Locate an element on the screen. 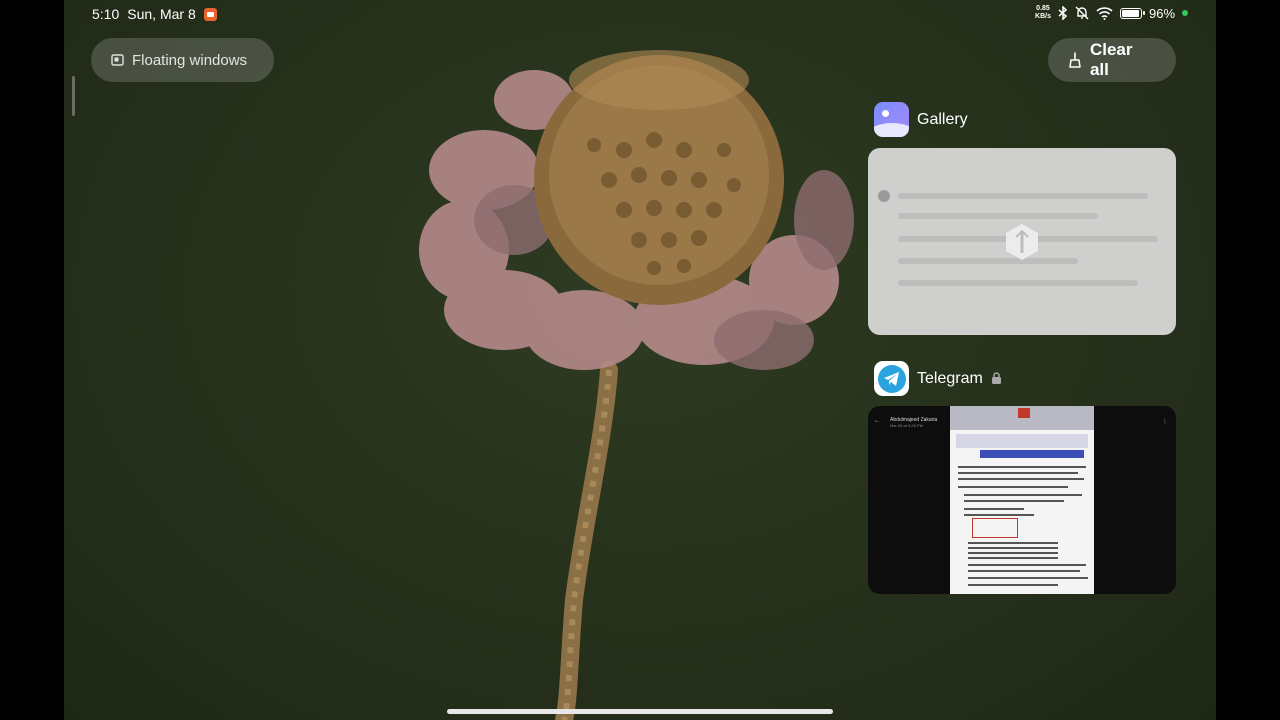  network-speed: 0.85 KB/s is located at coordinates (1043, 12).